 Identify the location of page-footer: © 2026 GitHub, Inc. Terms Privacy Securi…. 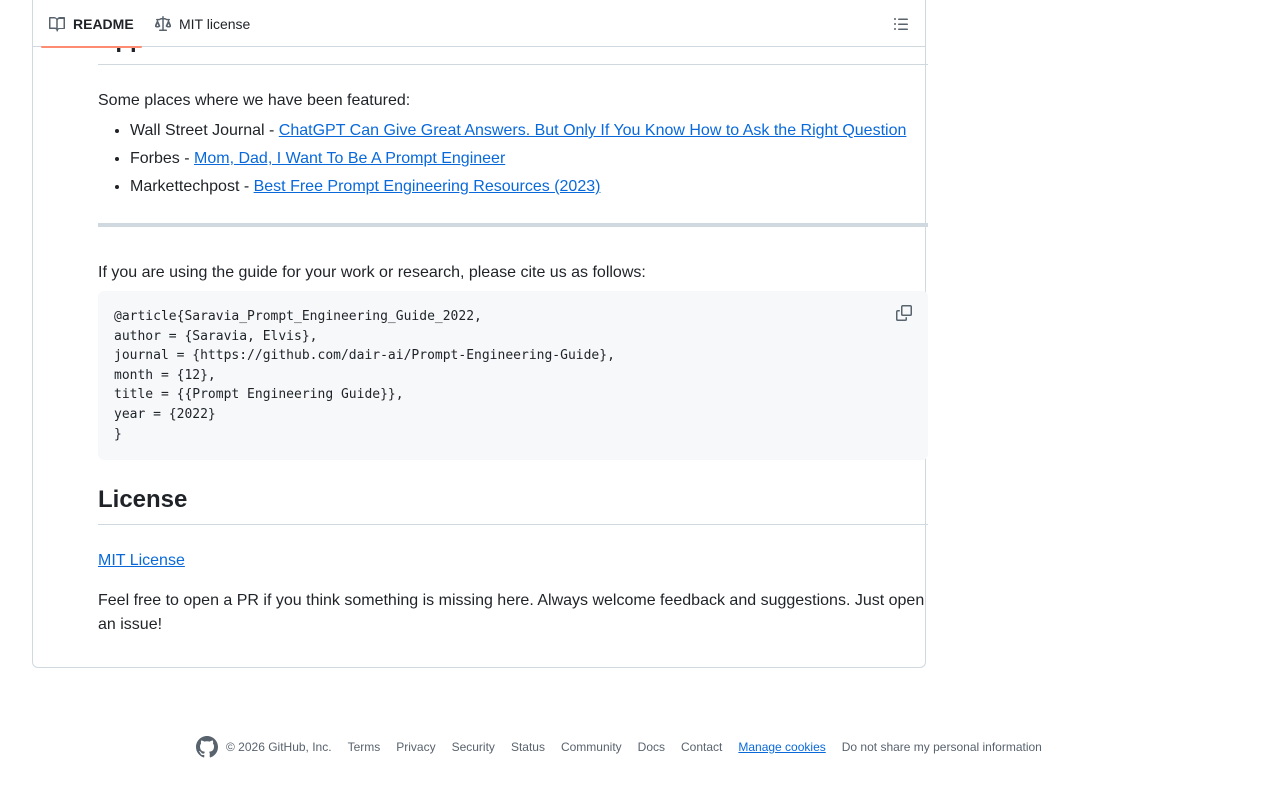
(627, 747).